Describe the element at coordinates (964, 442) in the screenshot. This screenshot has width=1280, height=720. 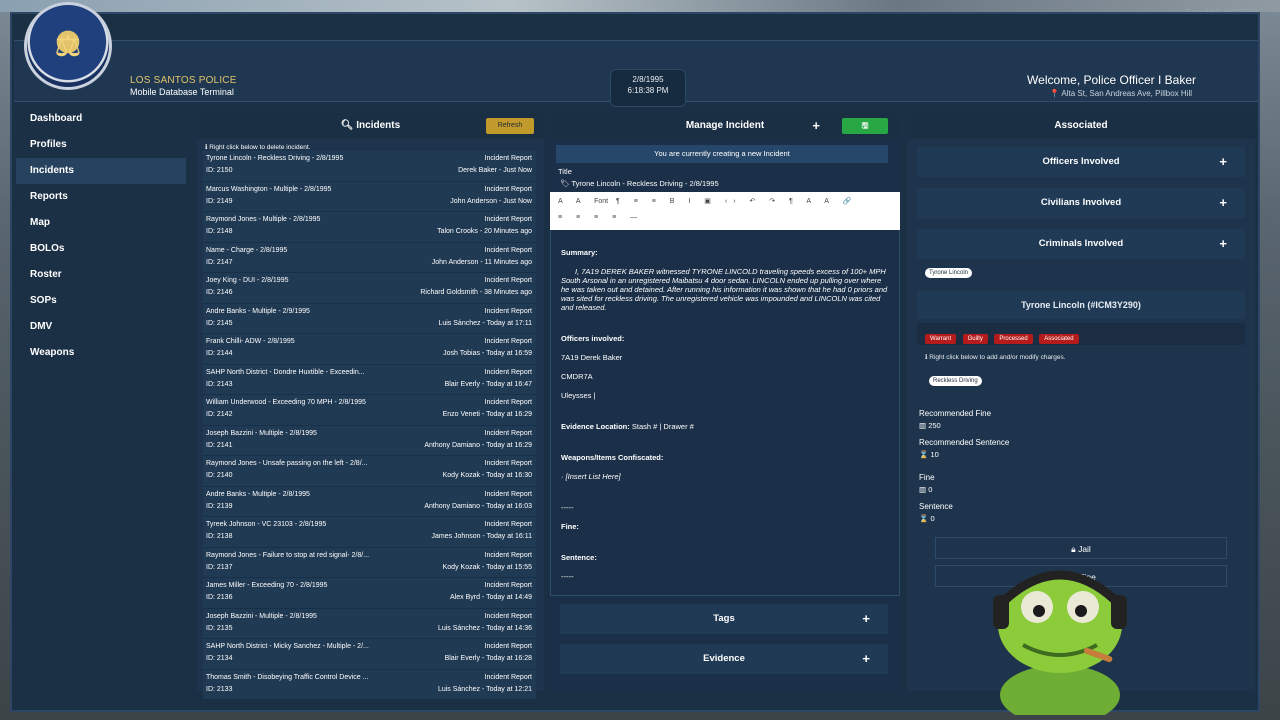
I see `recommended-sentence-label: Recommended Sentence` at that location.